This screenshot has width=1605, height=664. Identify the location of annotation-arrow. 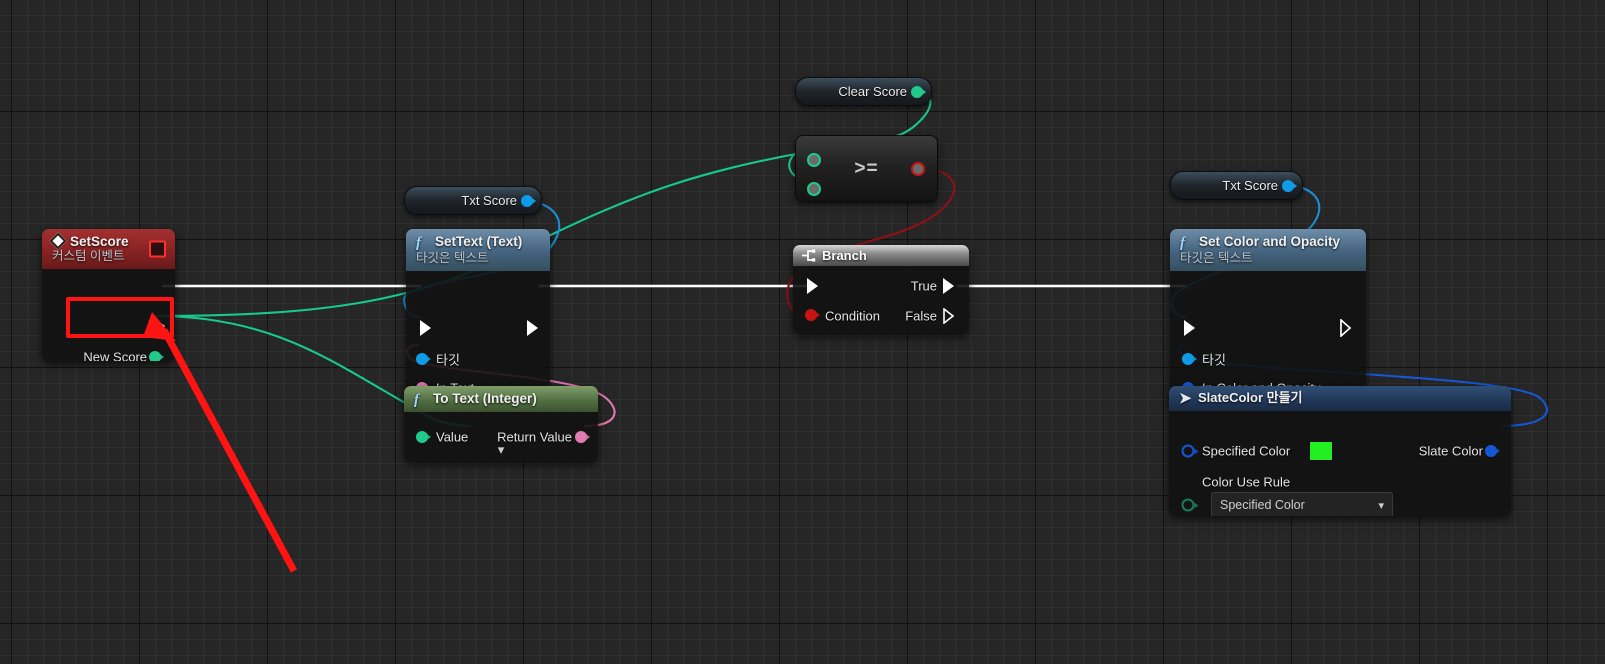
(220, 442).